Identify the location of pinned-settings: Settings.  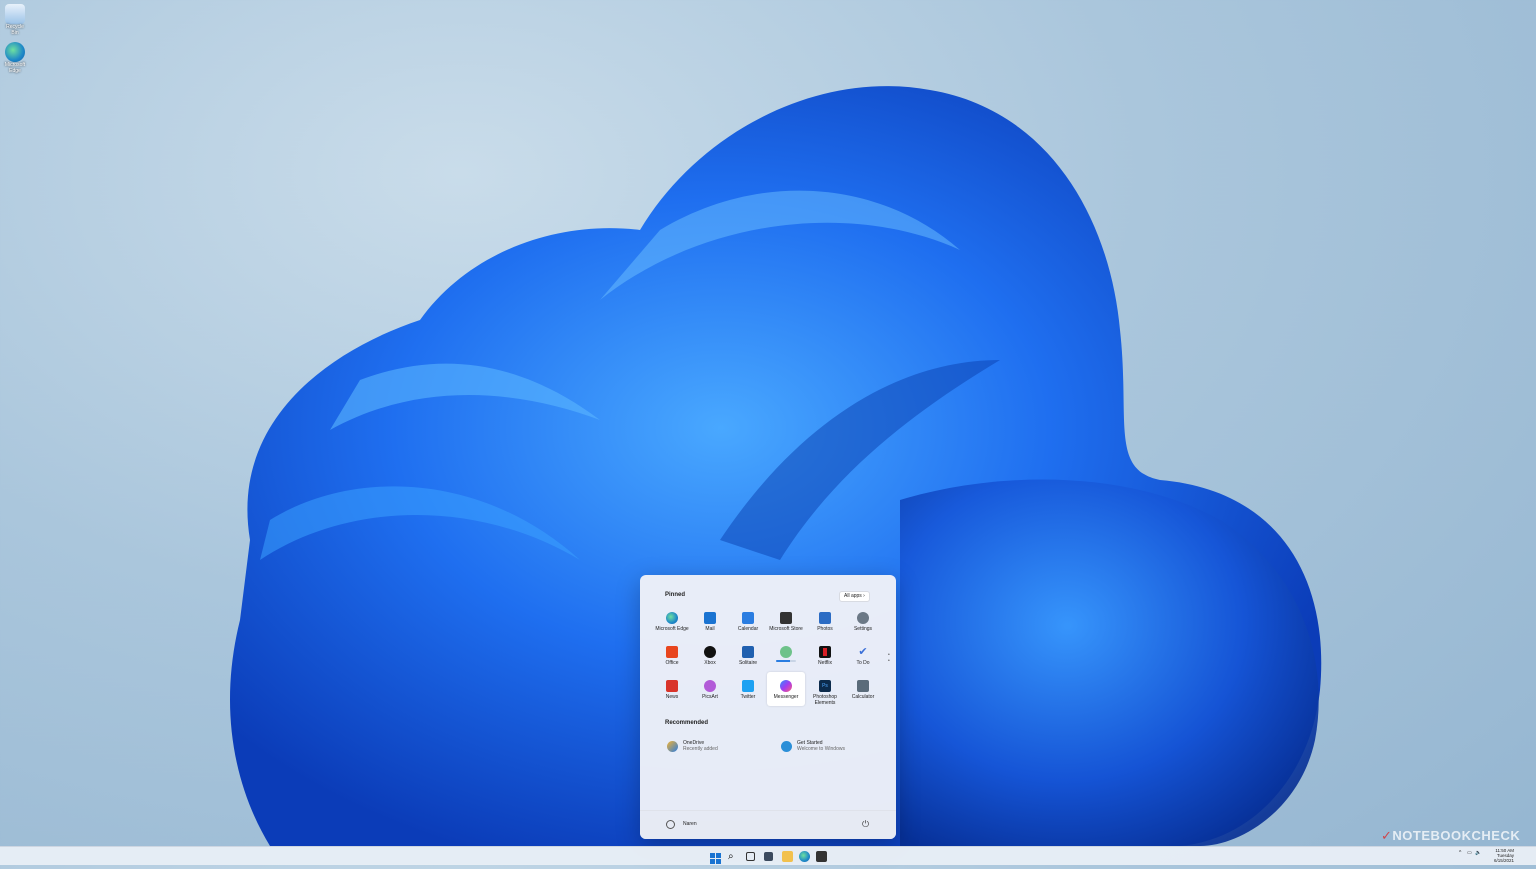
(863, 623).